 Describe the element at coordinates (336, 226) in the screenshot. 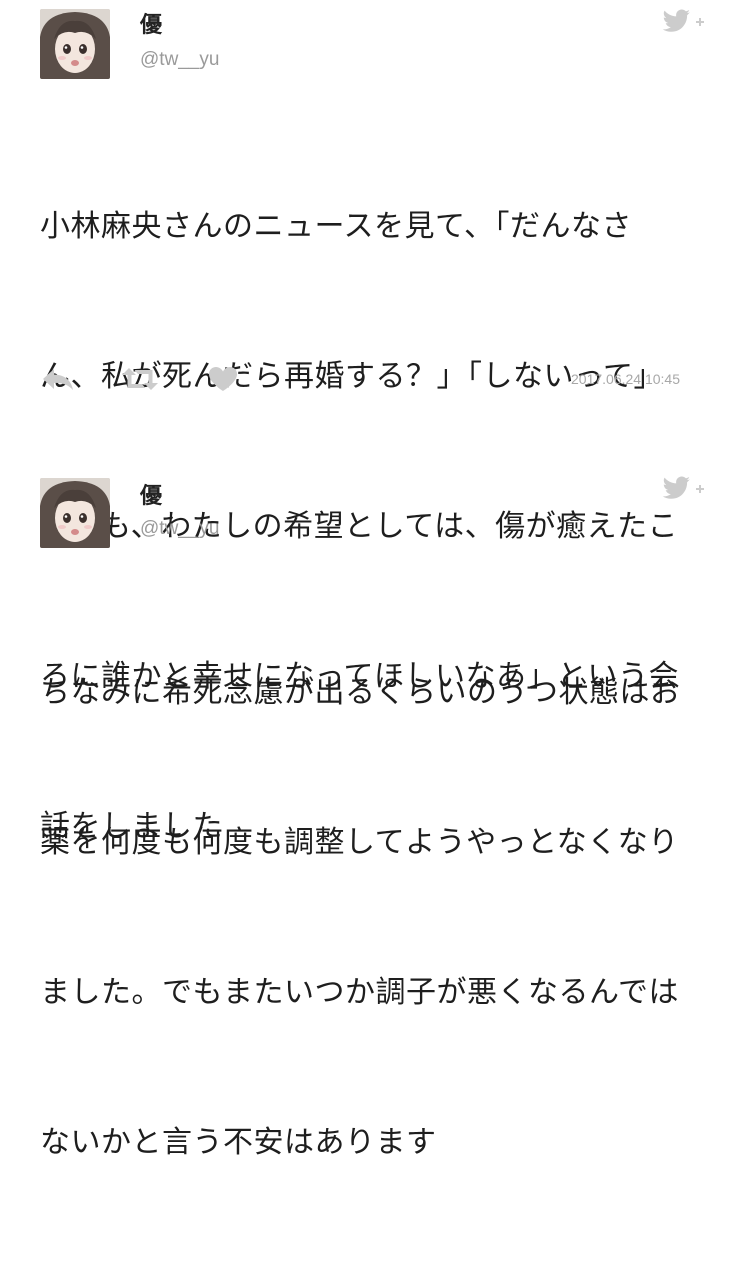

I see `tweet-line: 小林麻央さんのニュースを見て、「だんなさ` at that location.